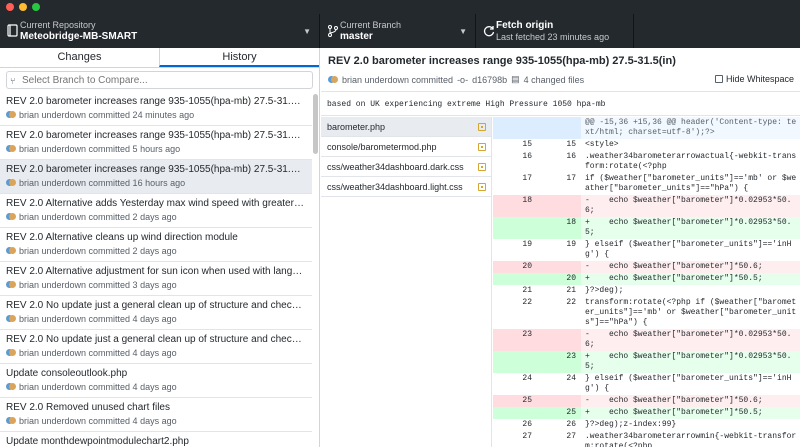 The width and height of the screenshot is (800, 447). What do you see at coordinates (515, 250) in the screenshot?
I see `old-line-number: 19` at bounding box center [515, 250].